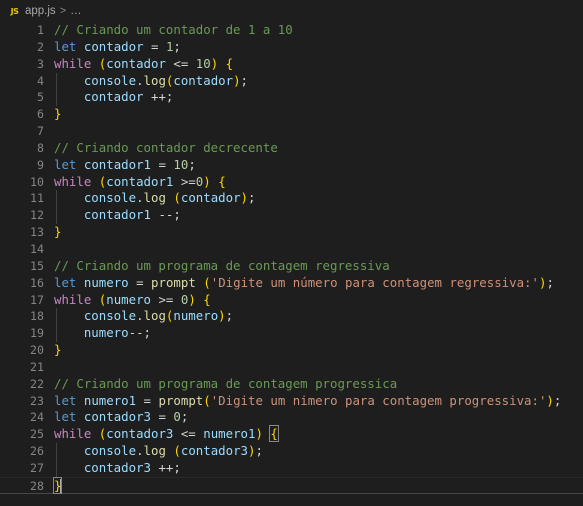 This screenshot has height=506, width=583. Describe the element at coordinates (291, 182) in the screenshot. I see `code-line-10: 10 while (contador1 >=0) {` at that location.